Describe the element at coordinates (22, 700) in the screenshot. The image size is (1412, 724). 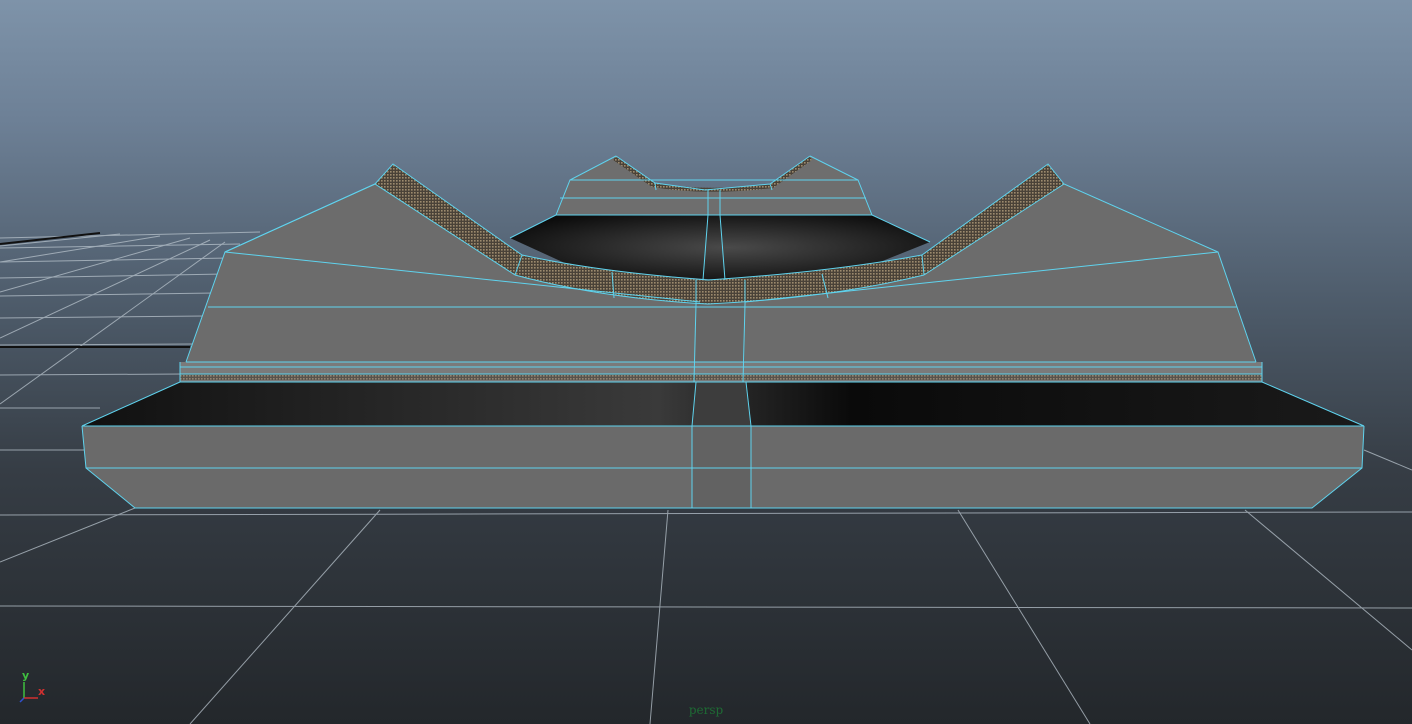
I see `z-axis-line` at that location.